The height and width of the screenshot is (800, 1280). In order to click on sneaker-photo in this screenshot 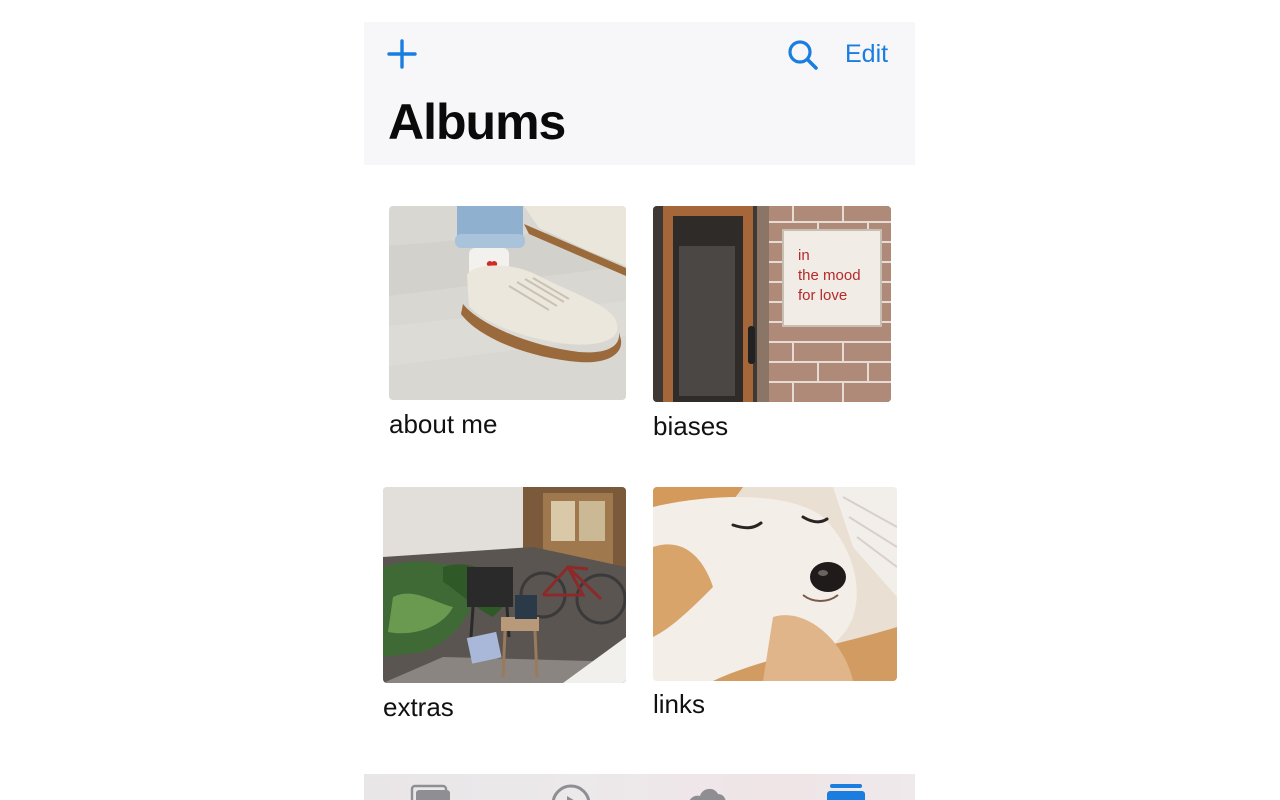, I will do `click(507, 303)`.